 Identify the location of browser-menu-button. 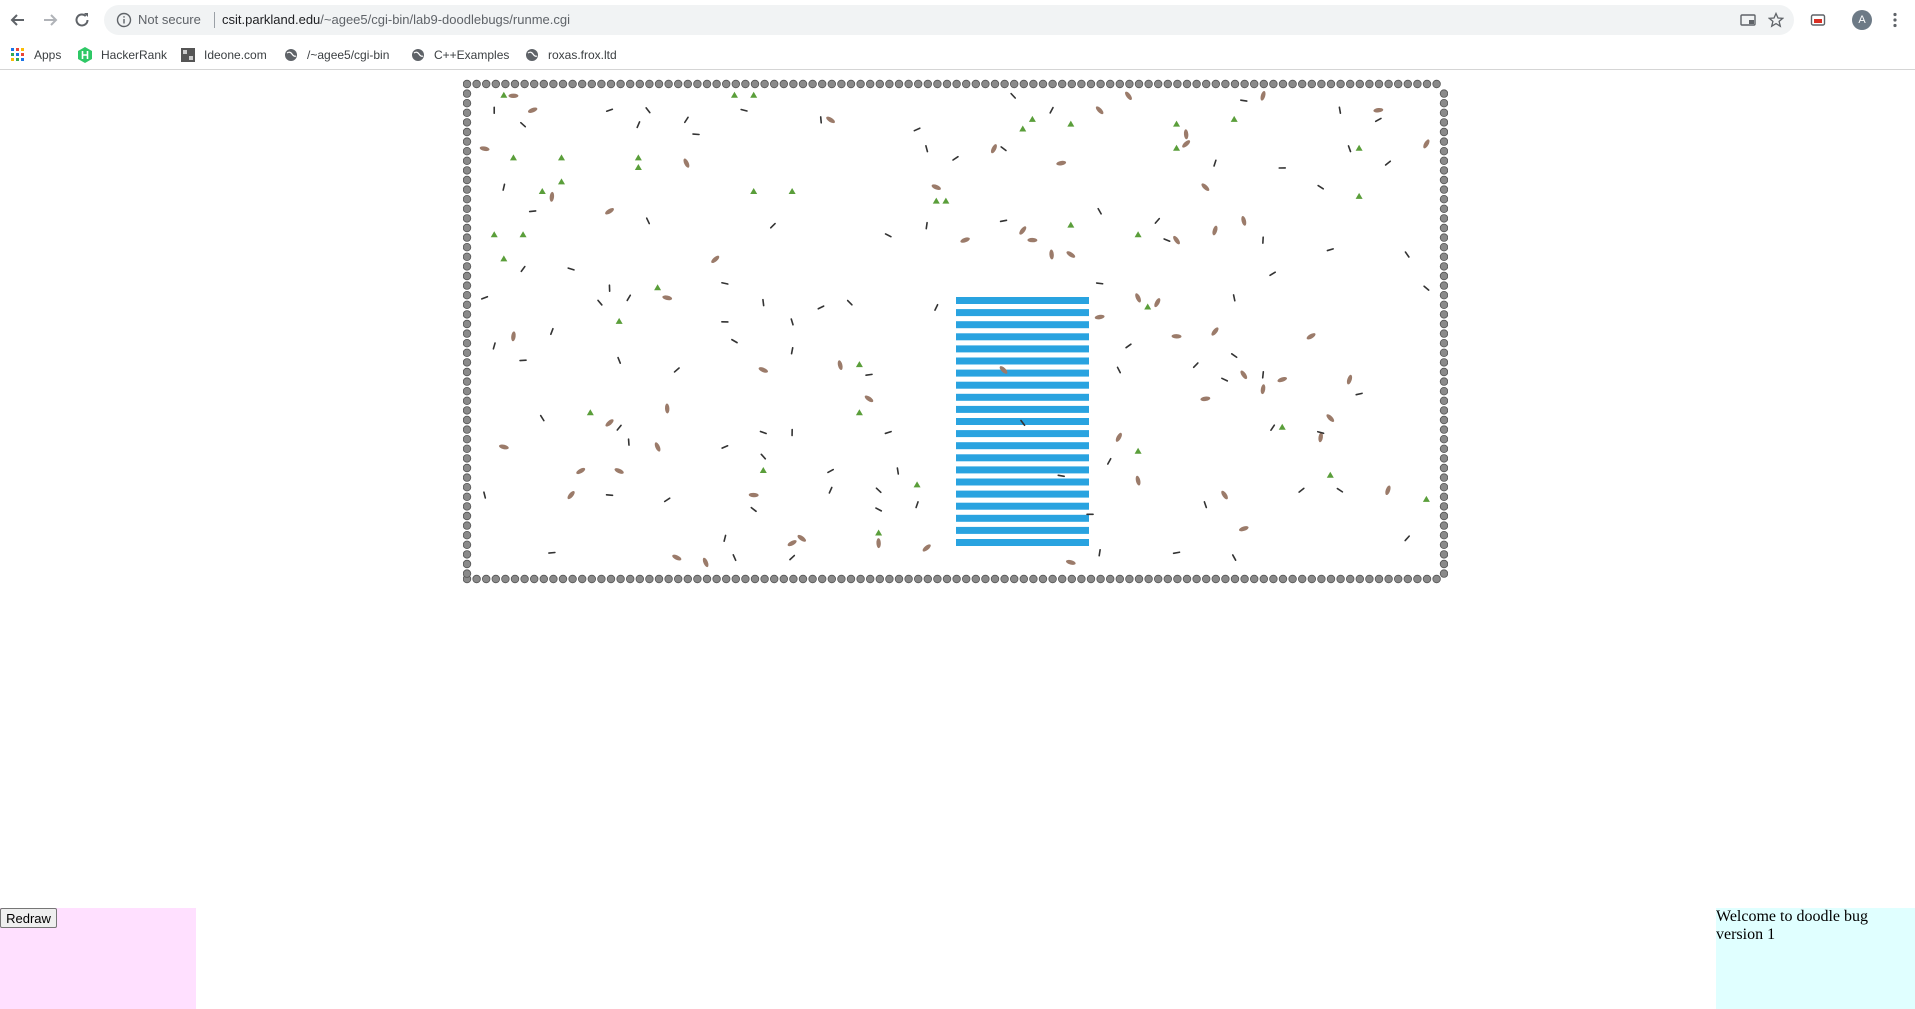
(1895, 20).